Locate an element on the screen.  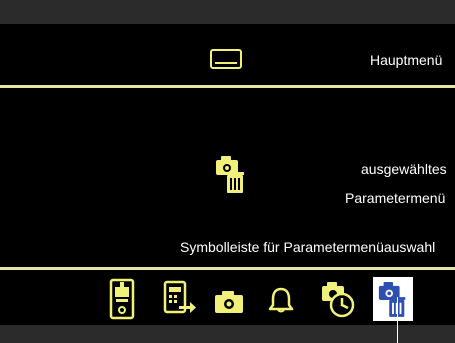
toolbar-caption: Symbolleiste für Parametermenüauswahl is located at coordinates (308, 247).